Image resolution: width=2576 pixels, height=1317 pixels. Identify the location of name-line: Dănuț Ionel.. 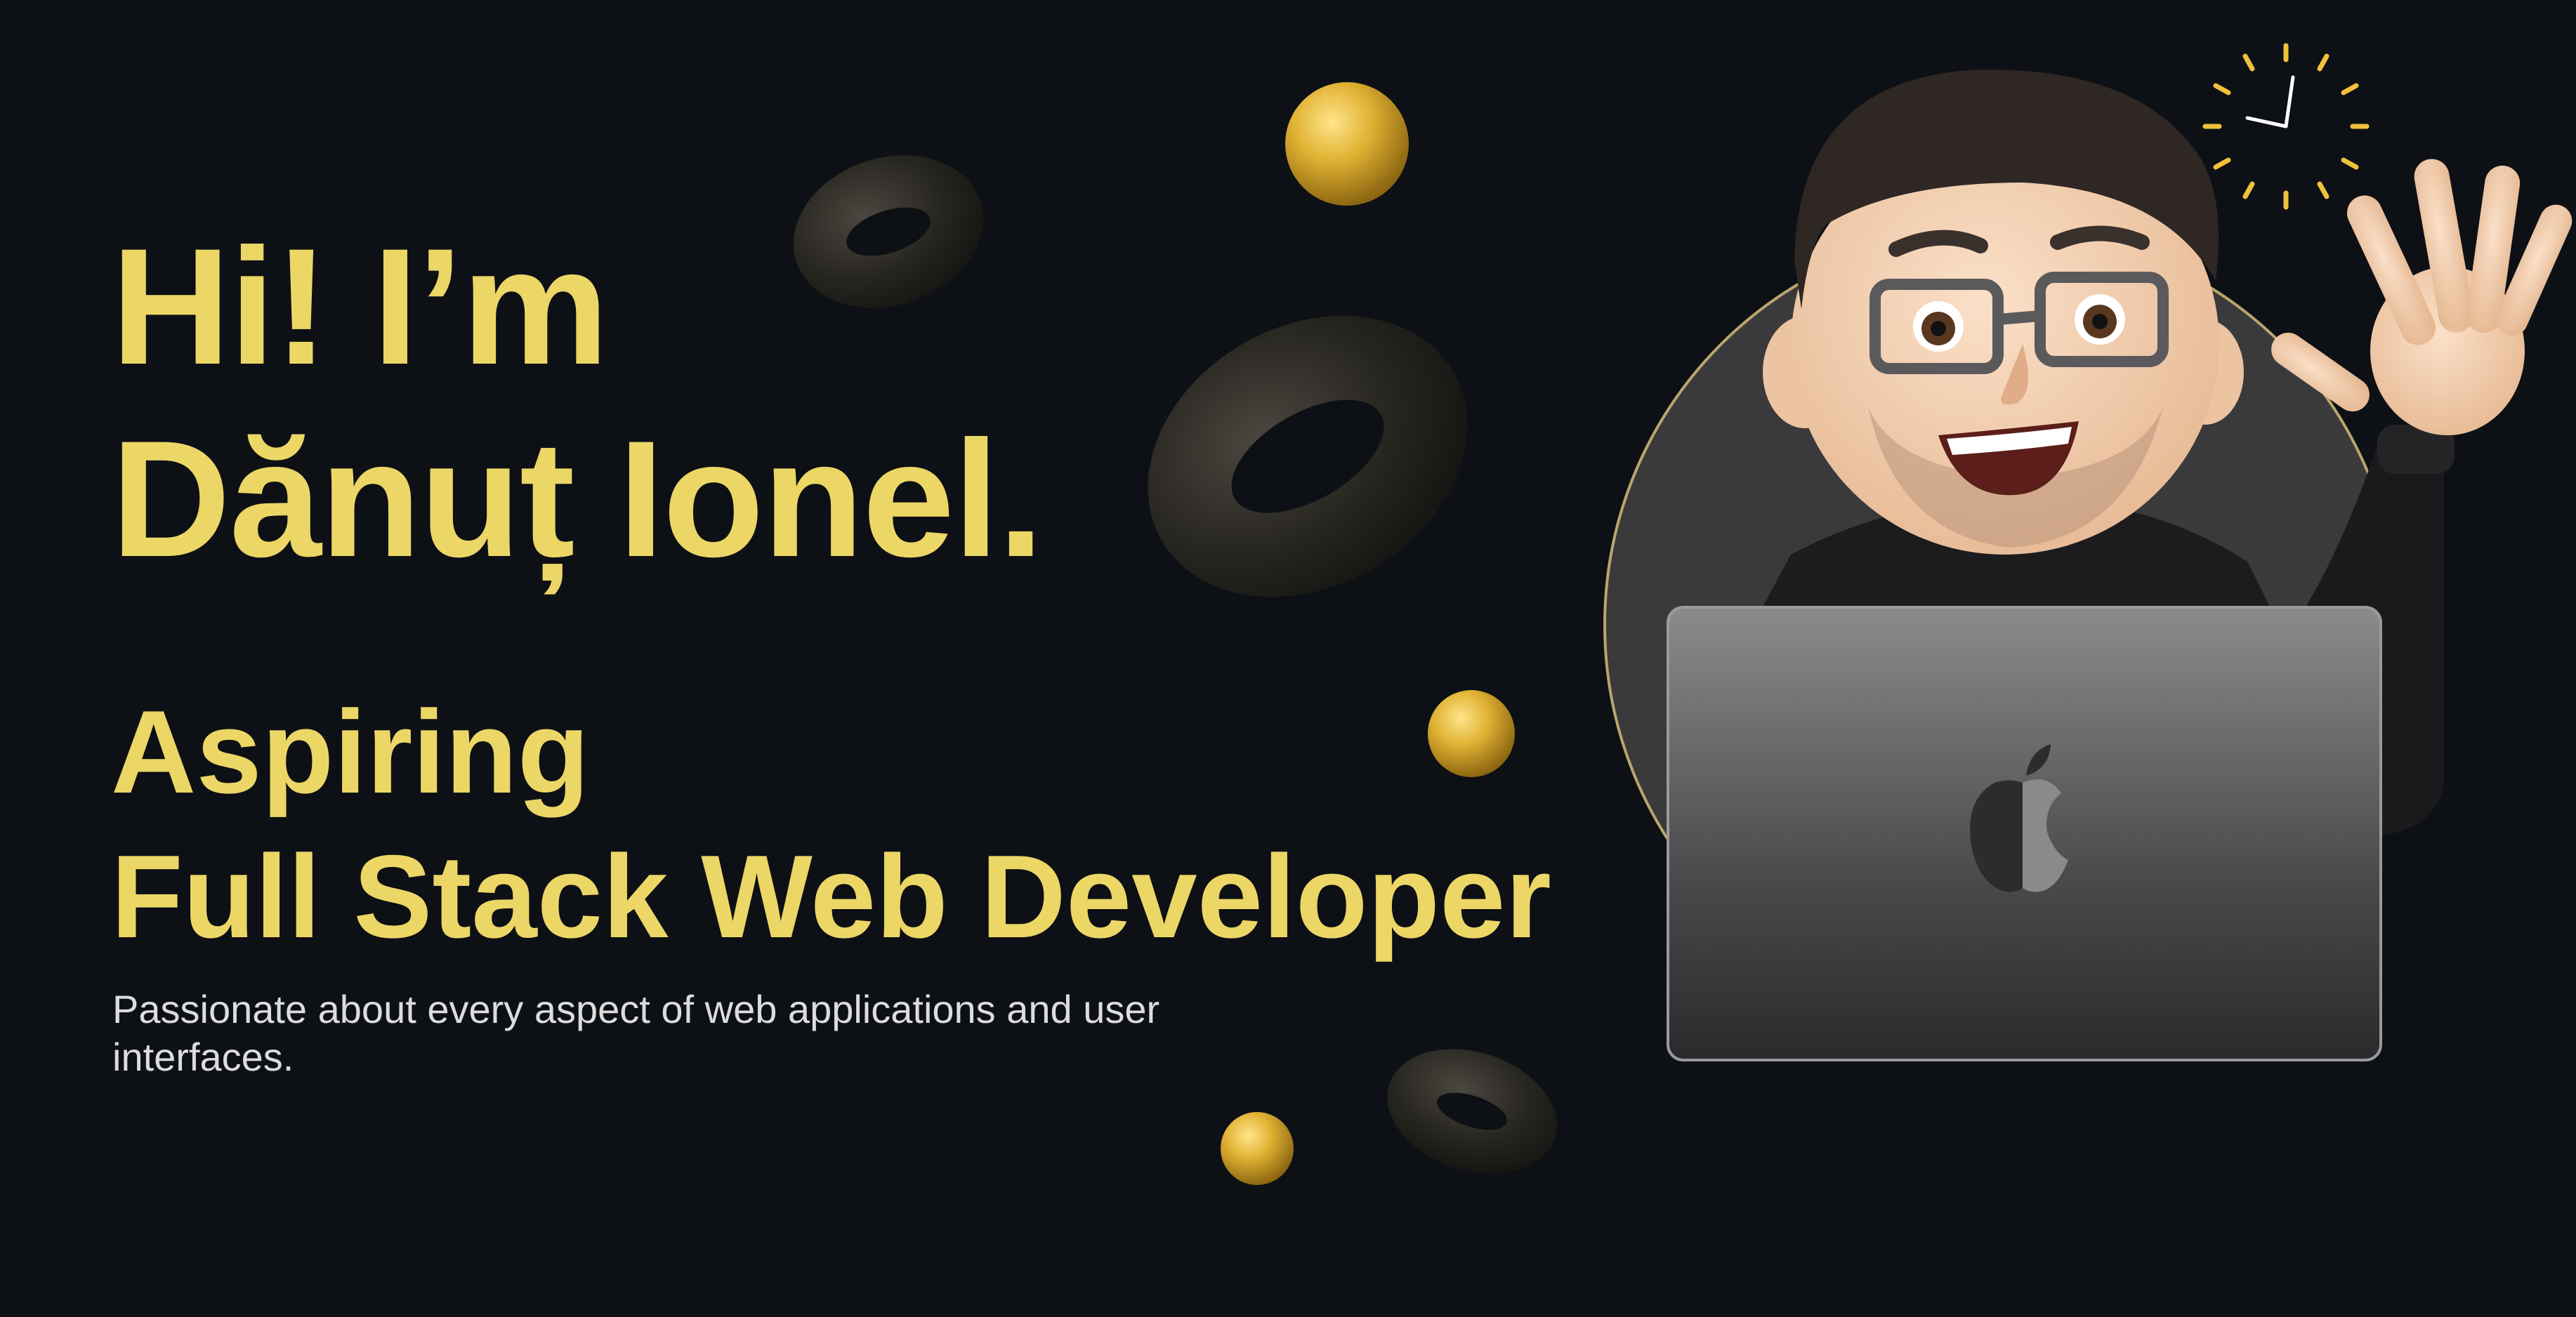
(577, 499).